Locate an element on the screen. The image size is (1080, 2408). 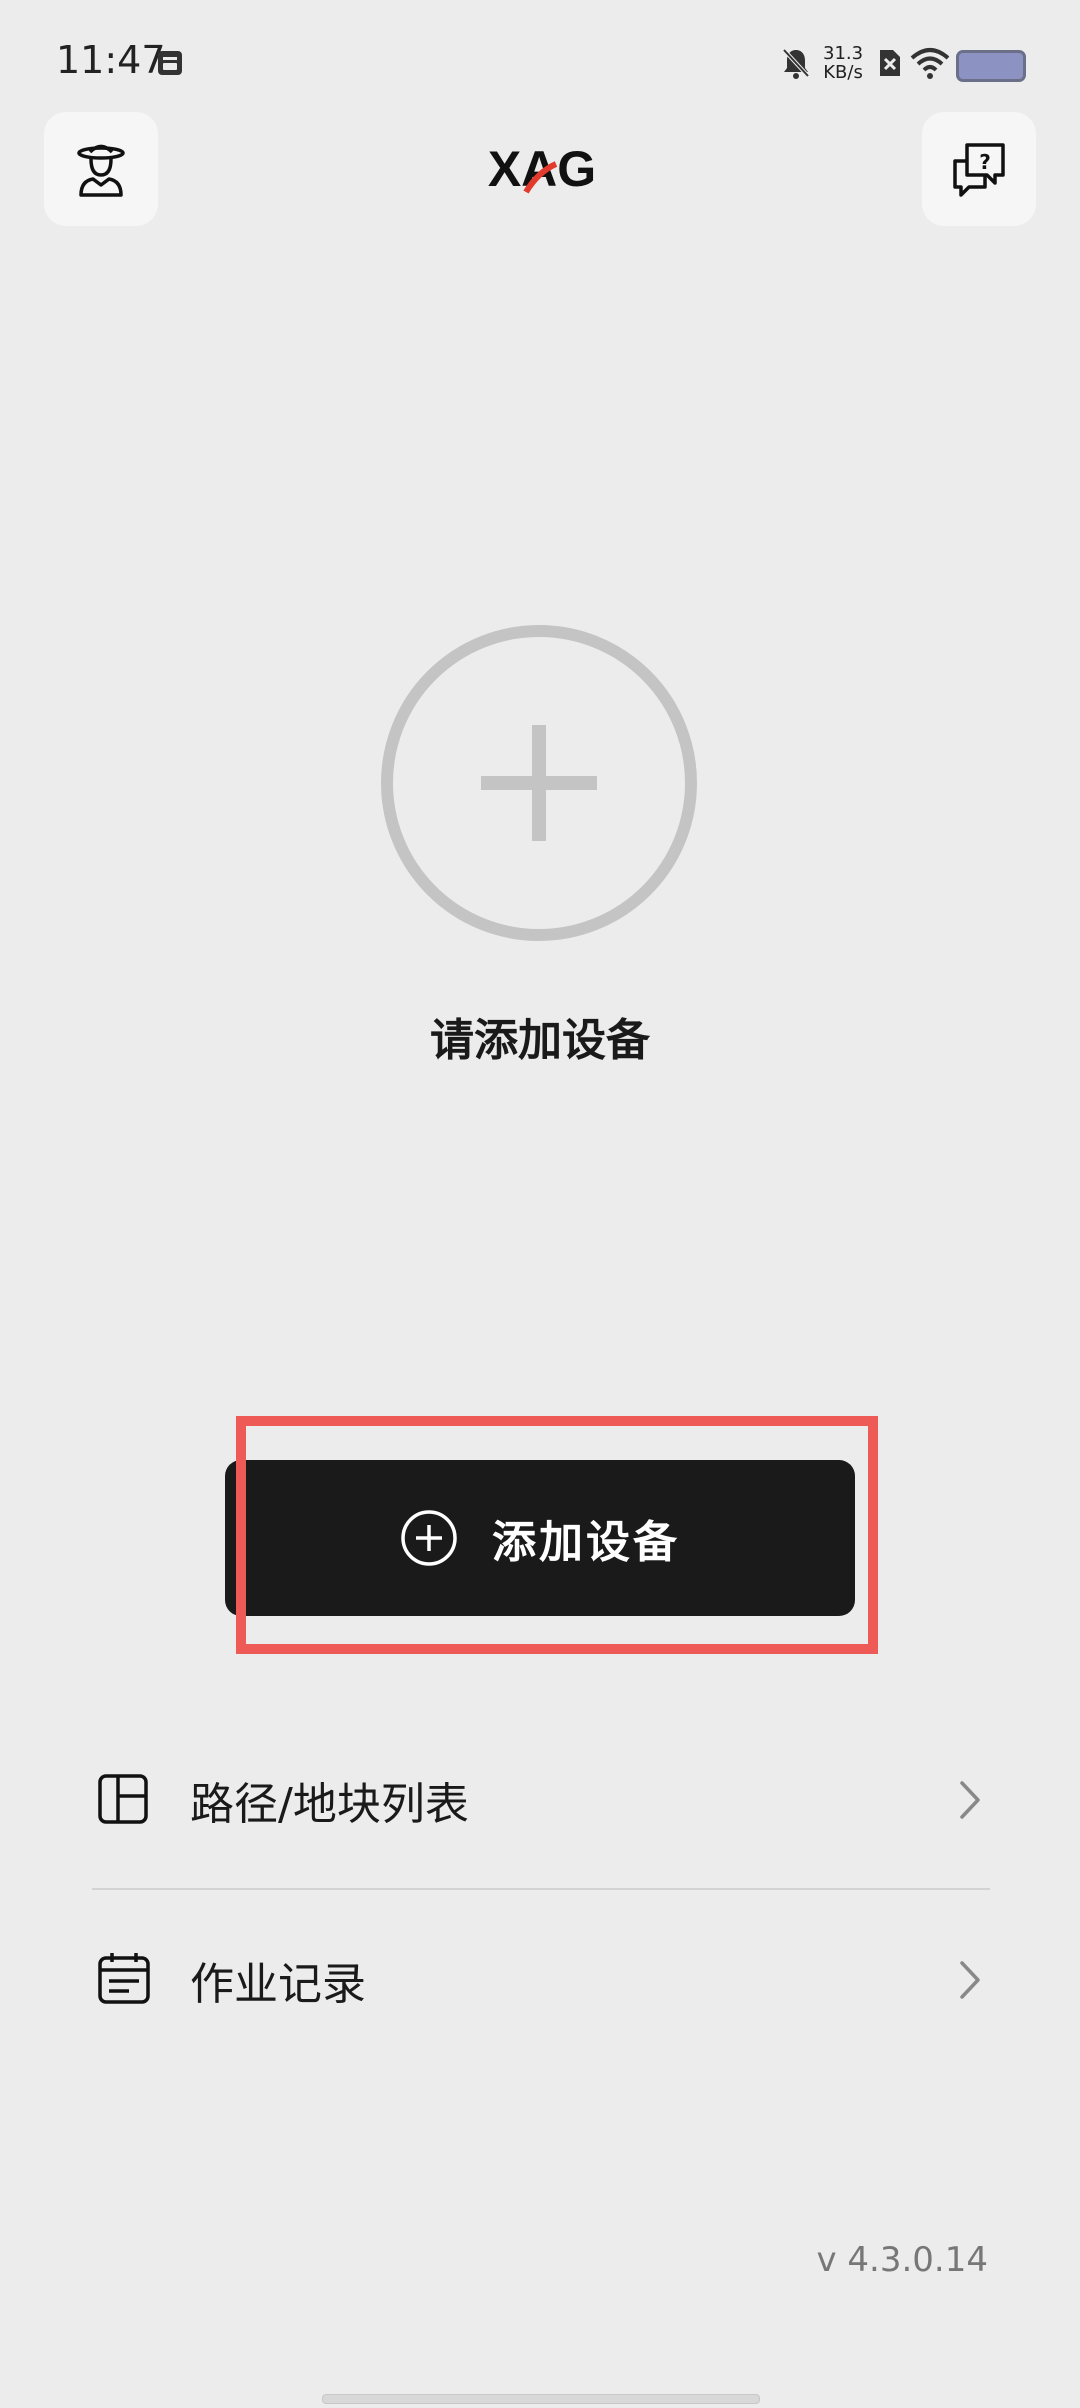
sim-none-icon is located at coordinates (890, 63).